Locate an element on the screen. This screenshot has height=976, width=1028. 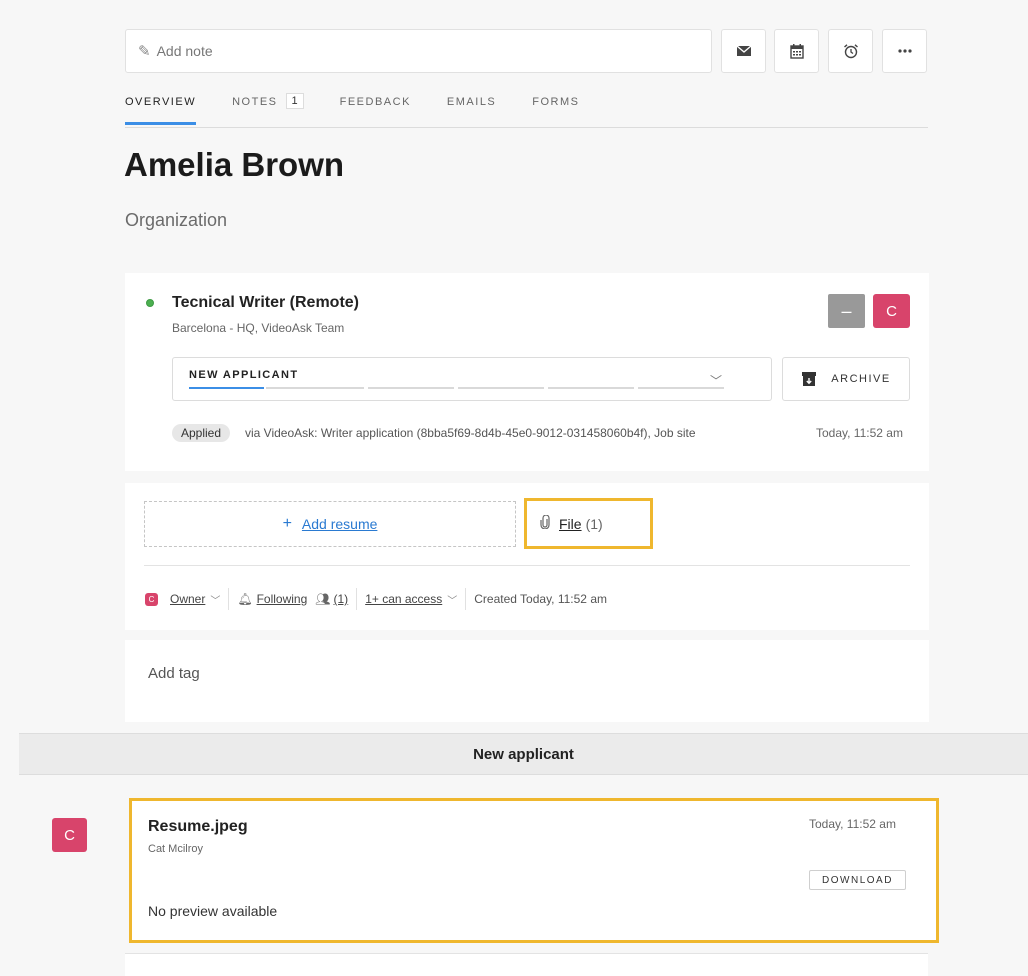
notes-count-badge: 1 is located at coordinates (294, 101).